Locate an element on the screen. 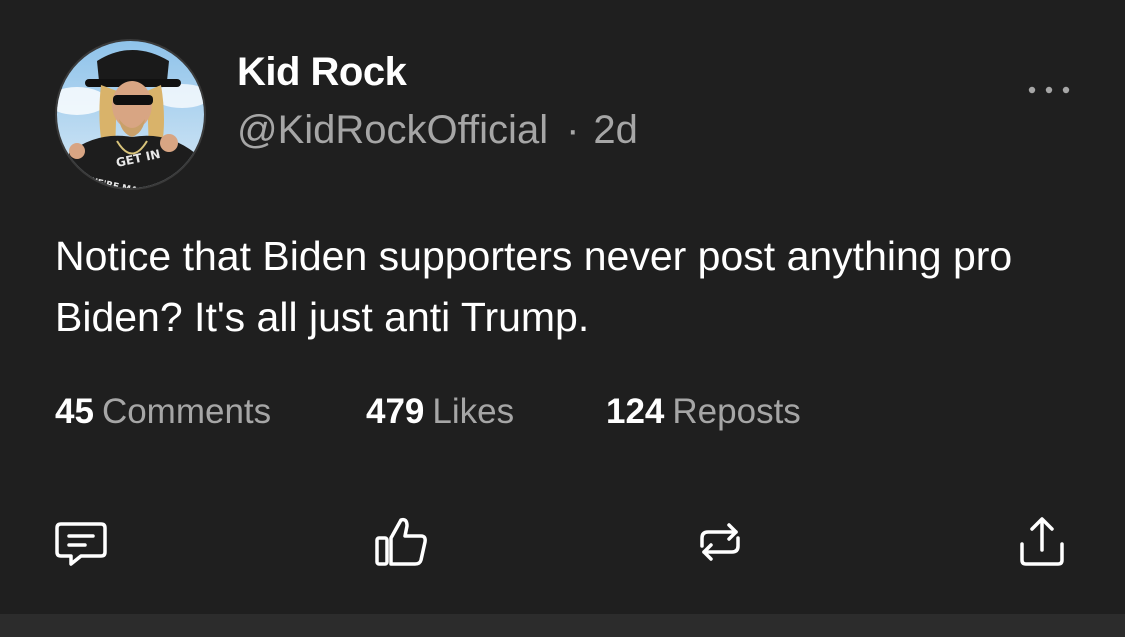 The image size is (1125, 637). display-name: Kid Rock is located at coordinates (322, 72).